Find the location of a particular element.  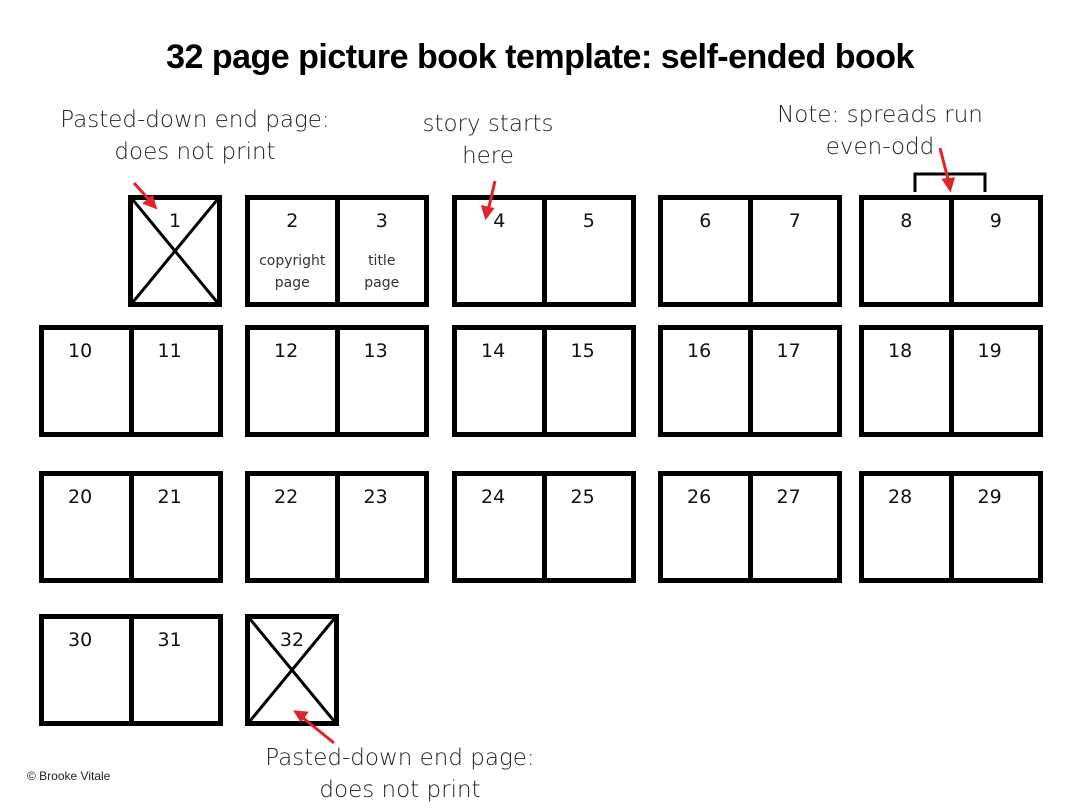

page-label: title page is located at coordinates (382, 272).